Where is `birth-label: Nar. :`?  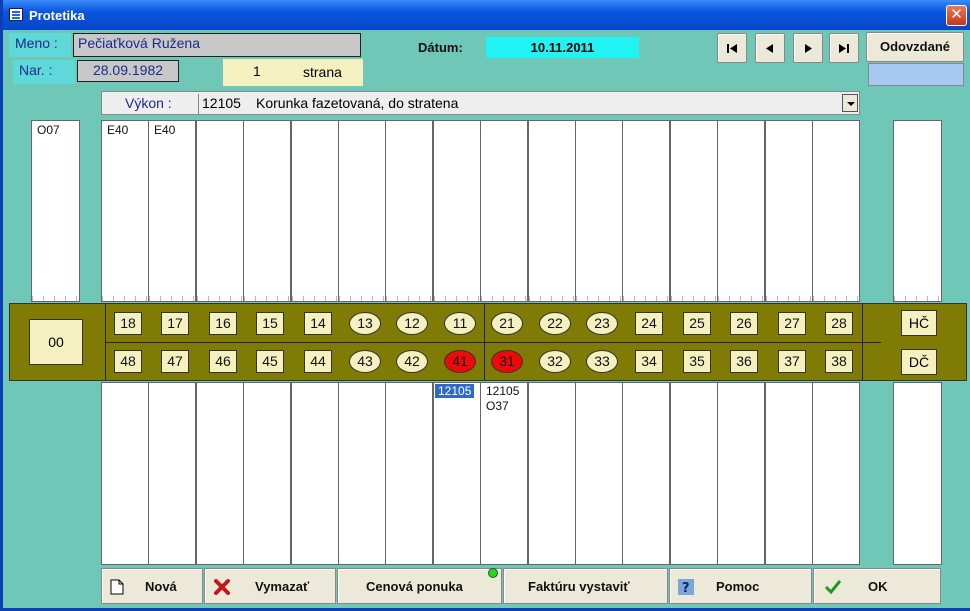
birth-label: Nar. : is located at coordinates (44, 72).